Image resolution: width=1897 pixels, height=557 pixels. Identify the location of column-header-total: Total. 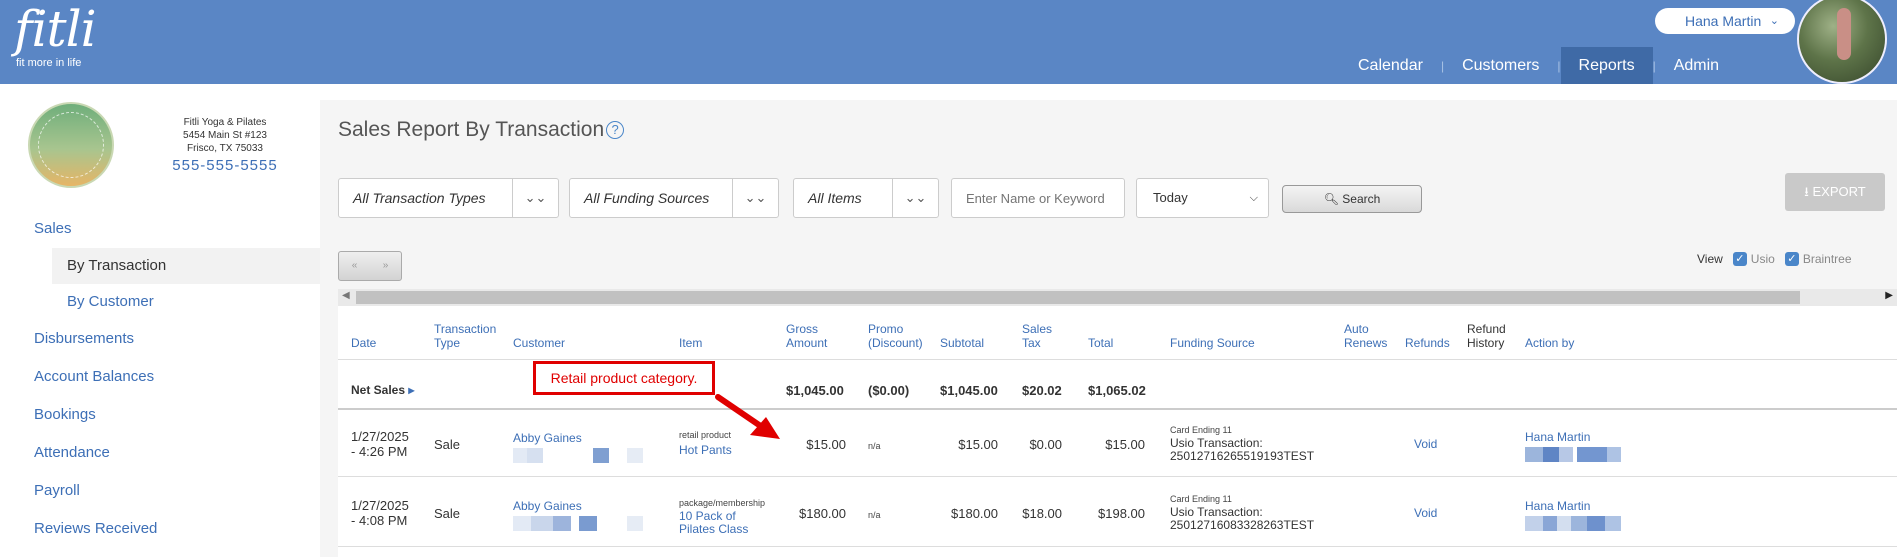
(1100, 343).